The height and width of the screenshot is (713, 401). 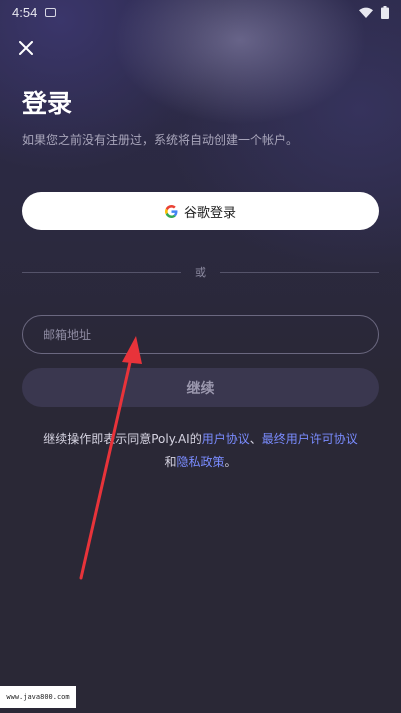 I want to click on status-bar: 4:54, so click(x=200, y=12).